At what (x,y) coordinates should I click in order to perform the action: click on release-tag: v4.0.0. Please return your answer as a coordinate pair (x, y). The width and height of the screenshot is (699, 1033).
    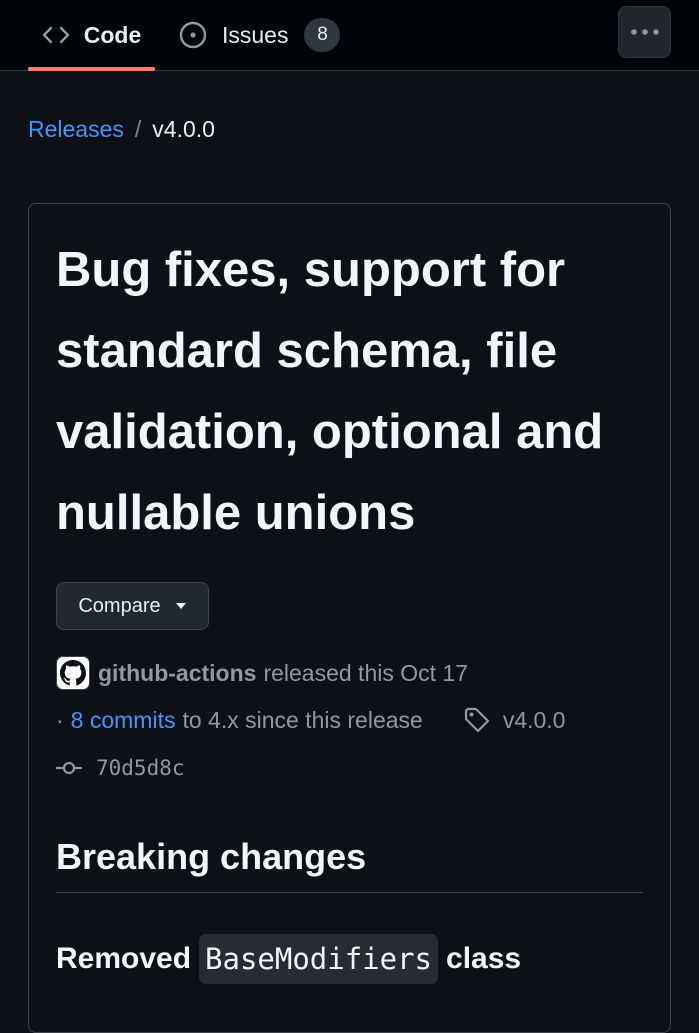
    Looking at the image, I should click on (514, 720).